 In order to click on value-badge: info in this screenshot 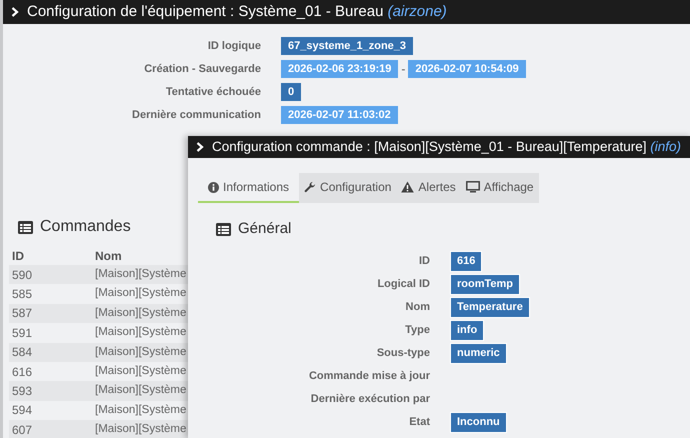, I will do `click(467, 330)`.